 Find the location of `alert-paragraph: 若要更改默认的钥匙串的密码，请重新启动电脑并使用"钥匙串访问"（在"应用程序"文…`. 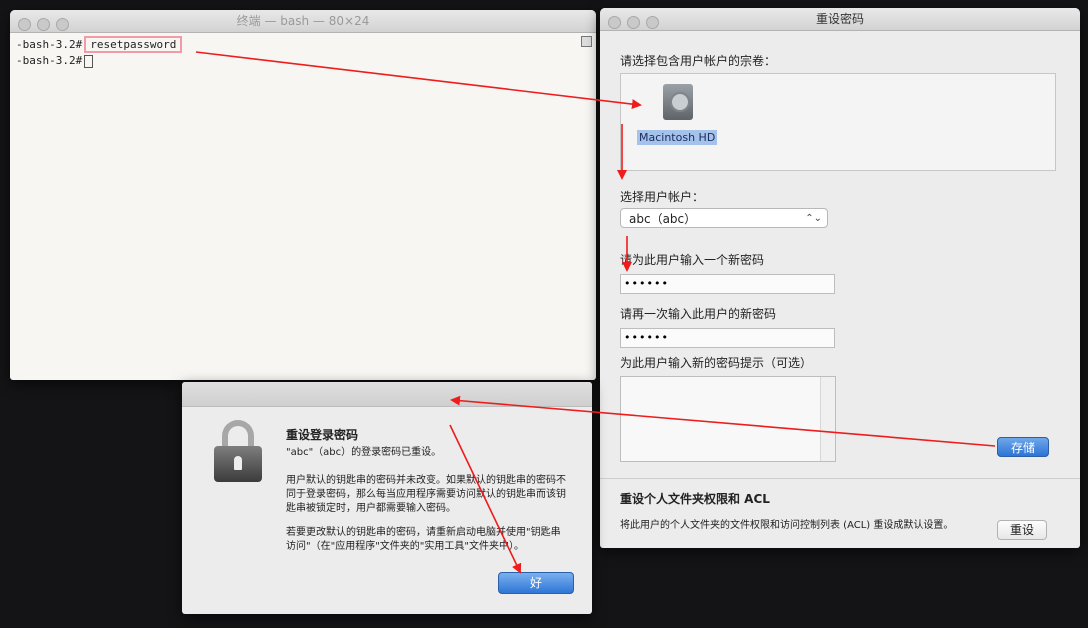

alert-paragraph: 若要更改默认的钥匙串的密码，请重新启动电脑并使用"钥匙串访问"（在"应用程序"文… is located at coordinates (423, 539).